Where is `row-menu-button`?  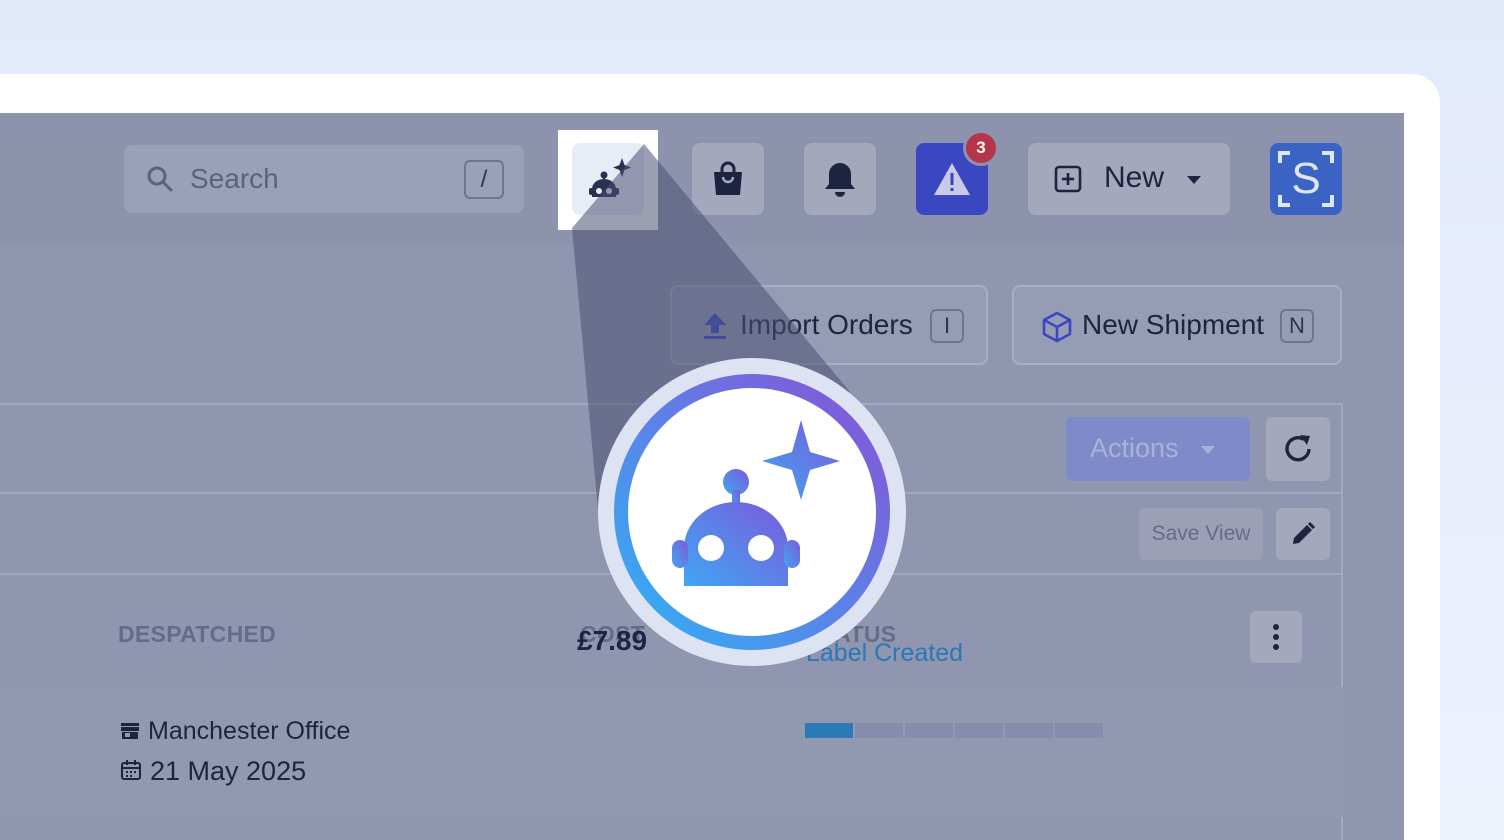 row-menu-button is located at coordinates (1276, 637).